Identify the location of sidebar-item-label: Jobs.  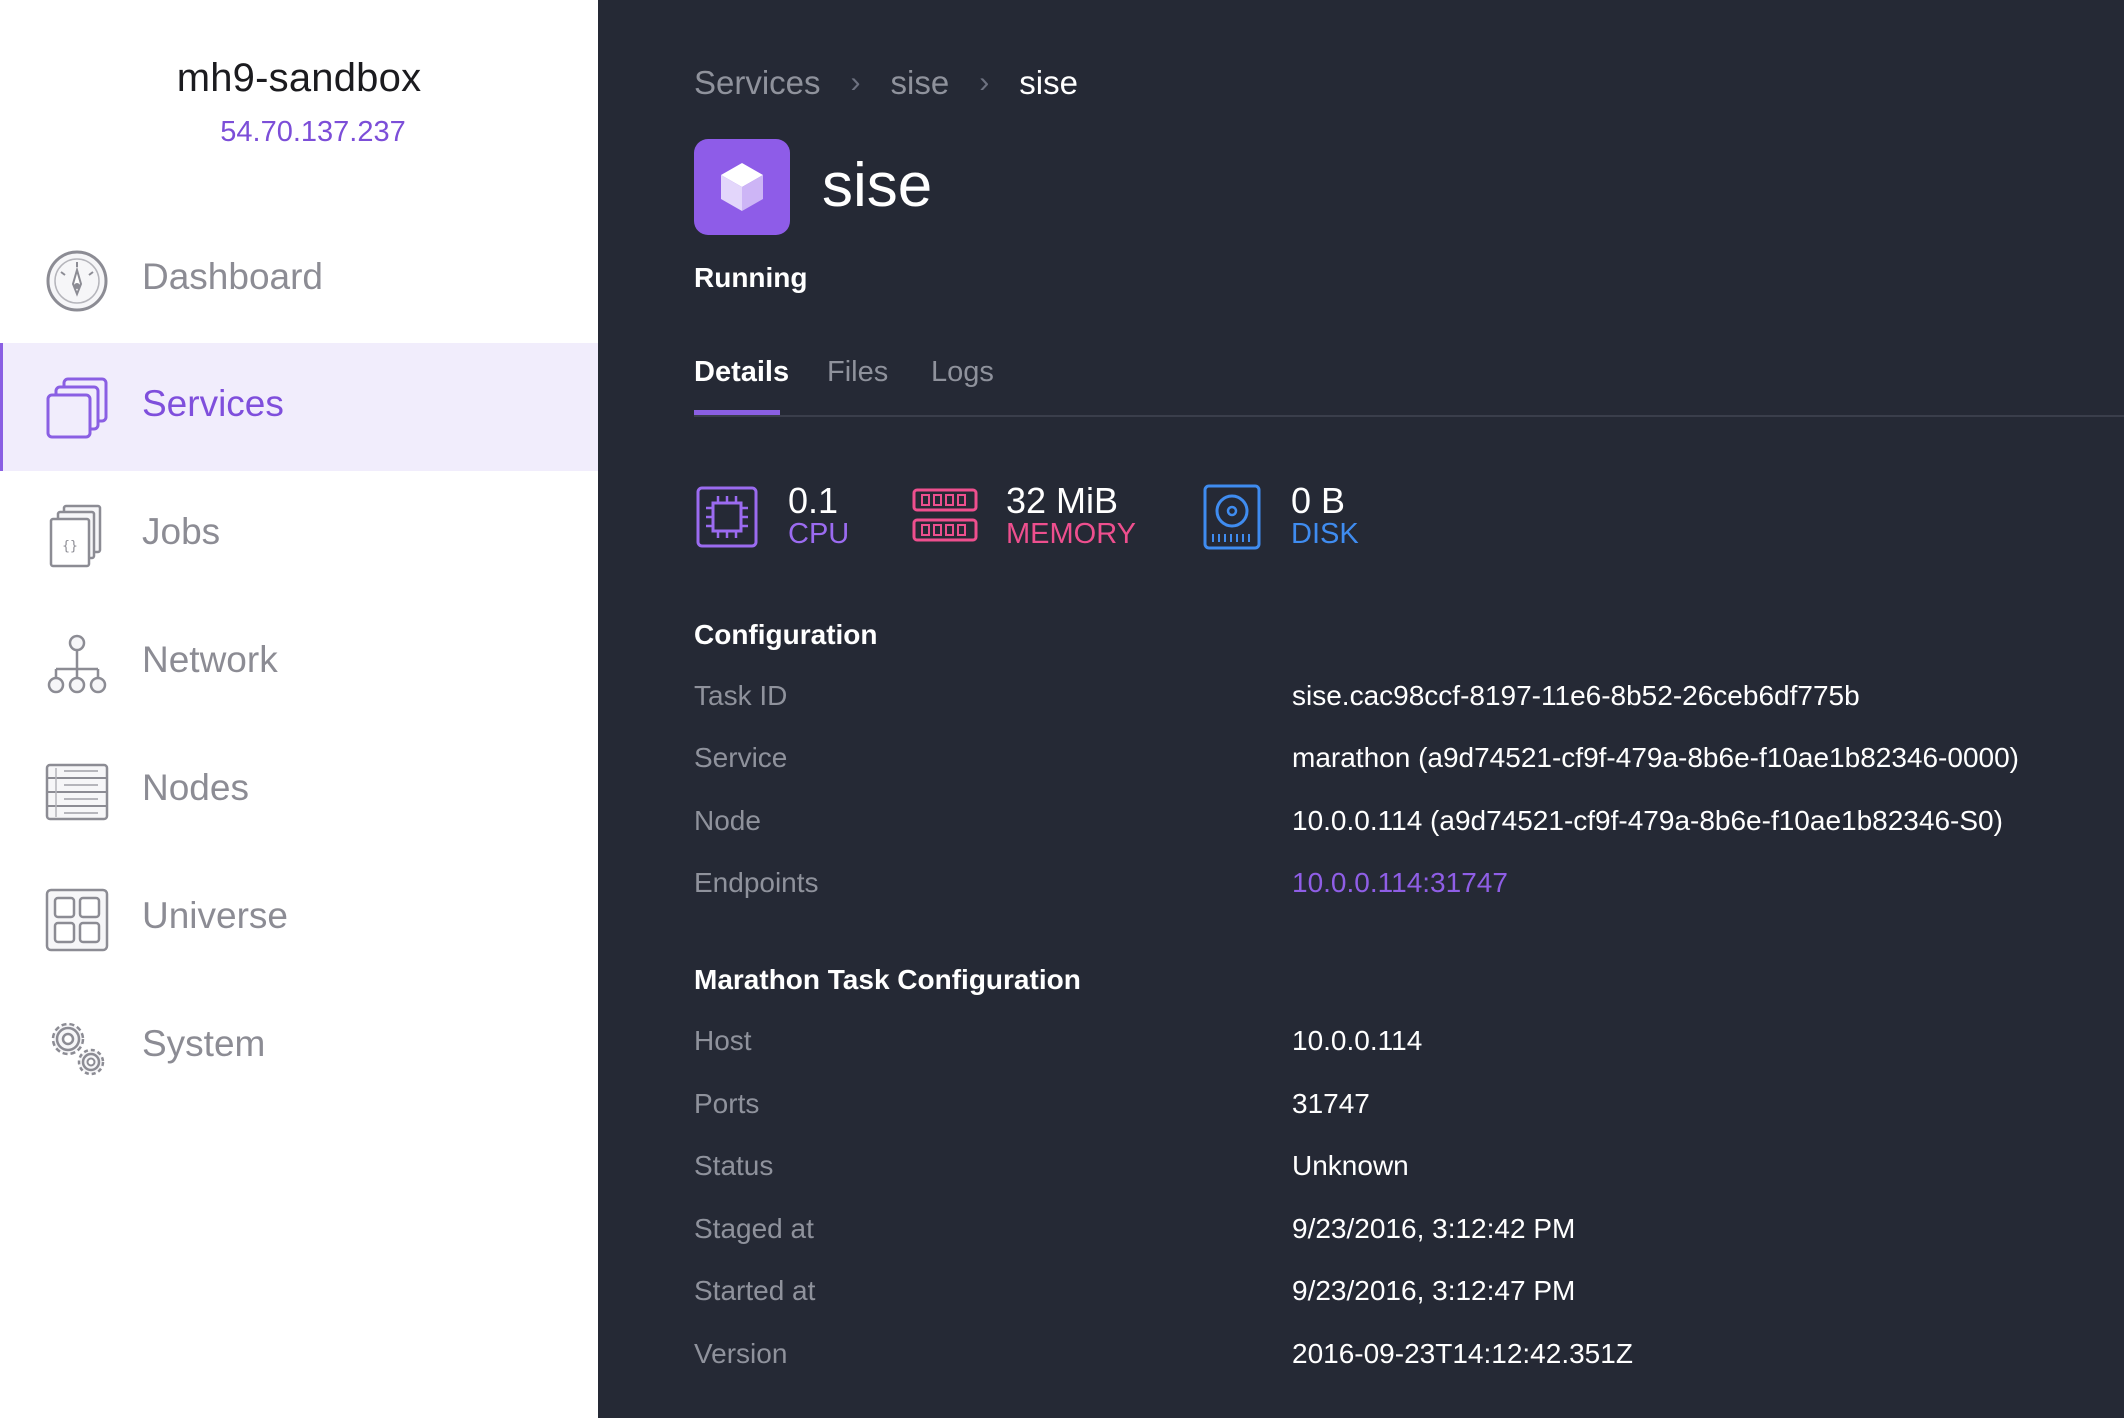
(181, 531).